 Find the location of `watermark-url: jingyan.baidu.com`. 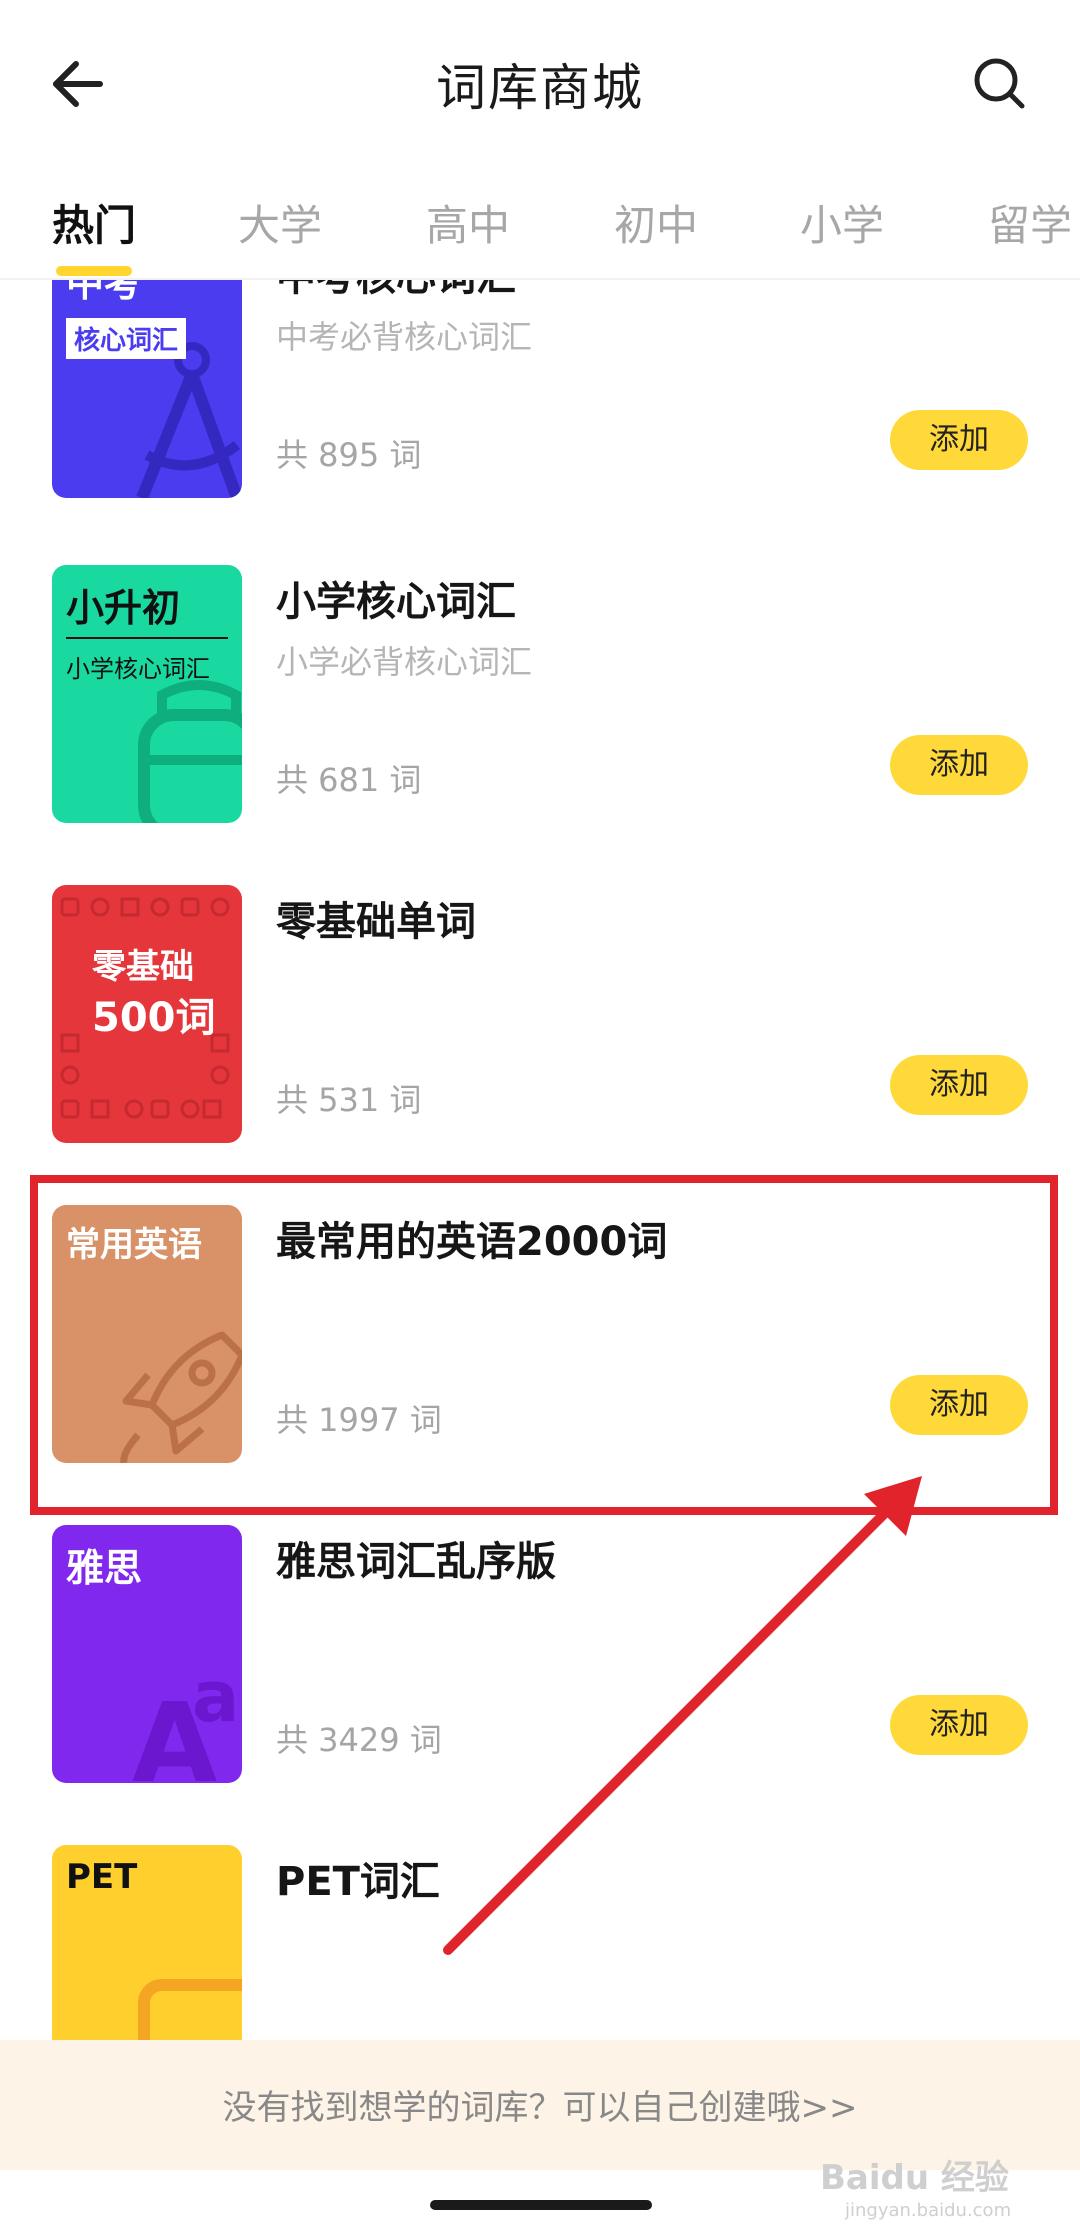

watermark-url: jingyan.baidu.com is located at coordinates (928, 2210).